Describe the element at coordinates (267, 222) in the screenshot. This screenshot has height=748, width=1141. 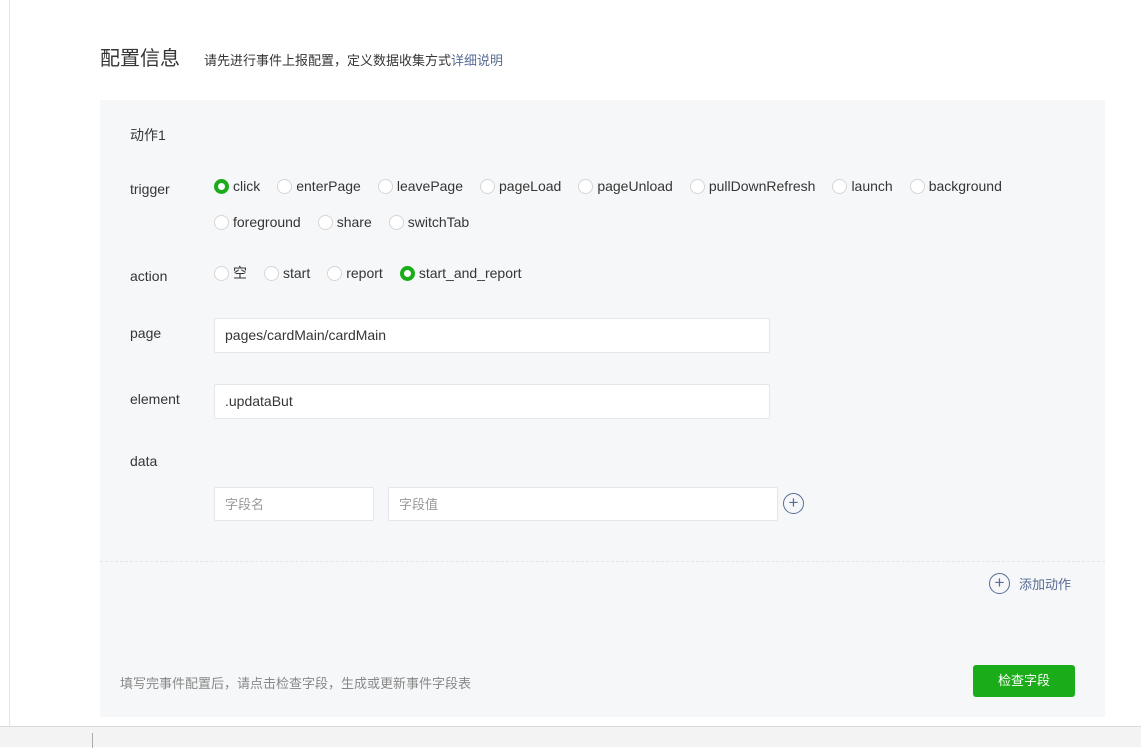
I see `option-label: foreground` at that location.